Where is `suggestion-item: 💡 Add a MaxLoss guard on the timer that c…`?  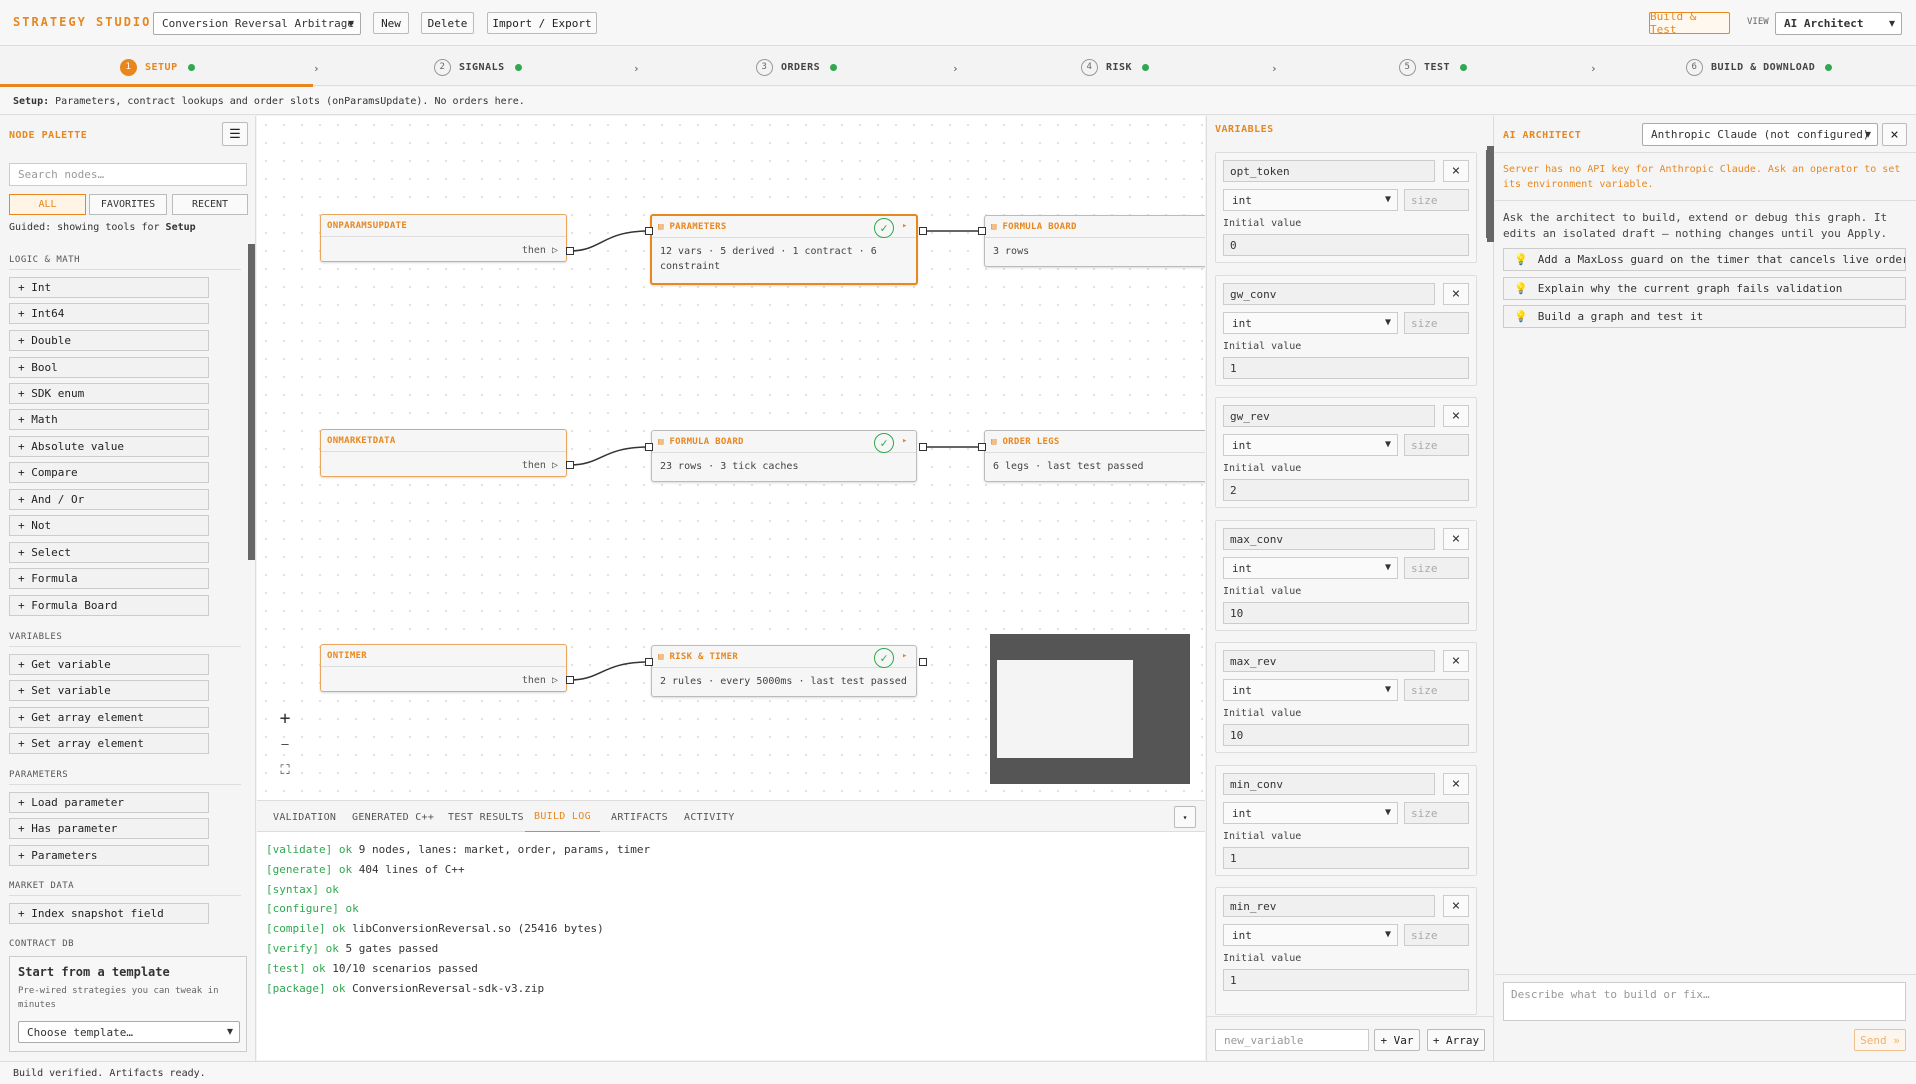 suggestion-item: 💡 Add a MaxLoss guard on the timer that c… is located at coordinates (1704, 259).